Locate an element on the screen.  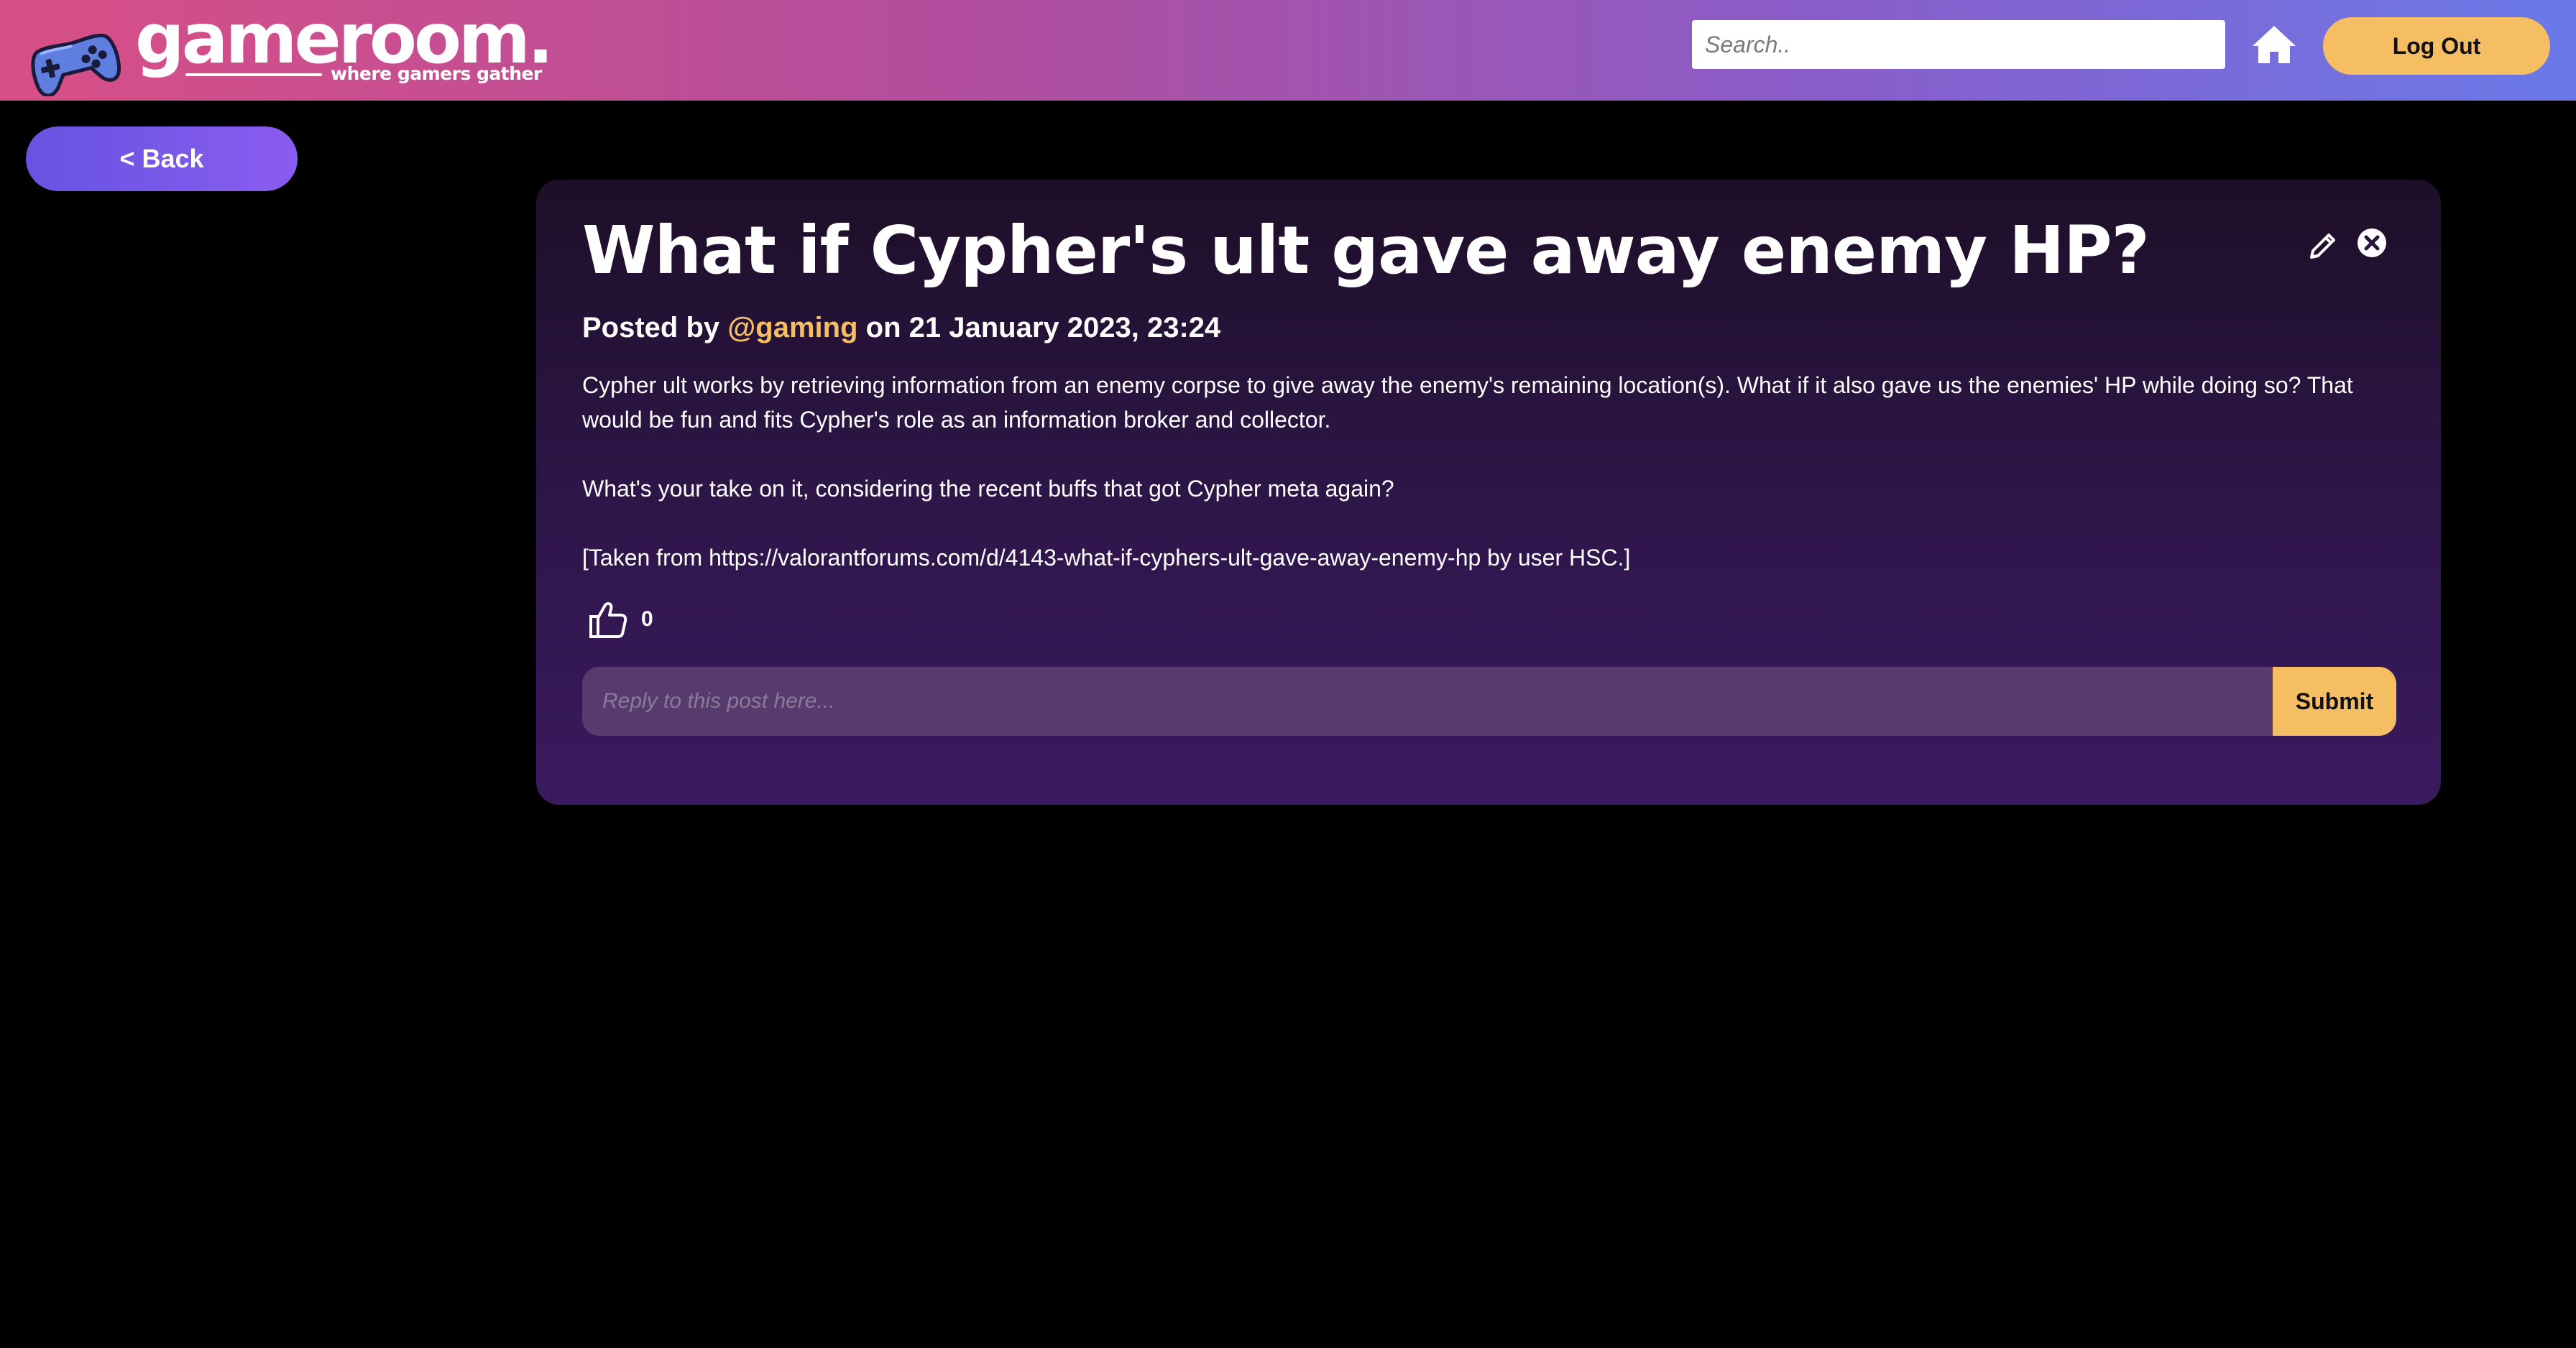
logo-tagline: where gamers gather is located at coordinates (436, 73).